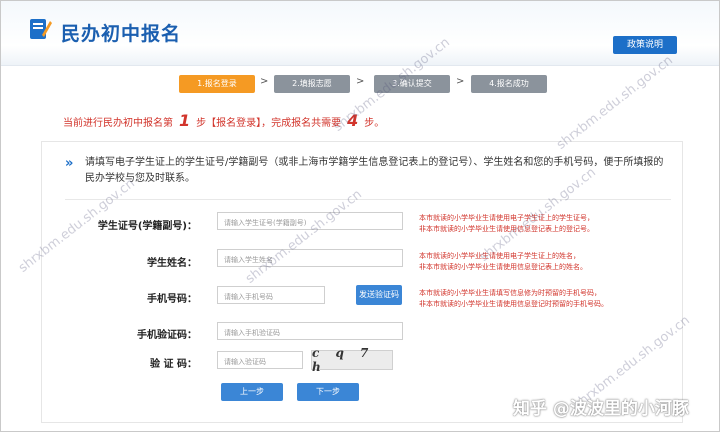  I want to click on student-name-label: 学生姓名：, so click(172, 263).